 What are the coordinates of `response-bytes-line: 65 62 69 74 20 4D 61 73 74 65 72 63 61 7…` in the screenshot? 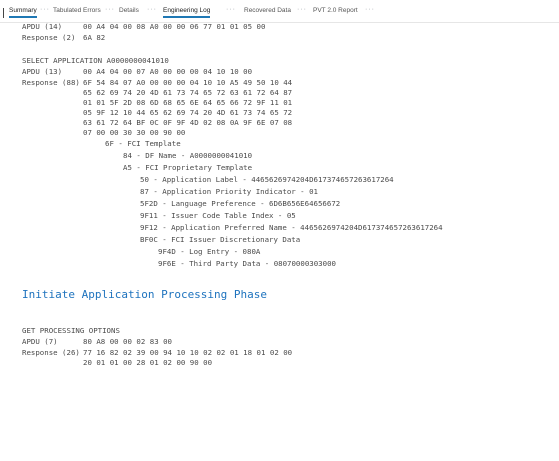 It's located at (188, 92).